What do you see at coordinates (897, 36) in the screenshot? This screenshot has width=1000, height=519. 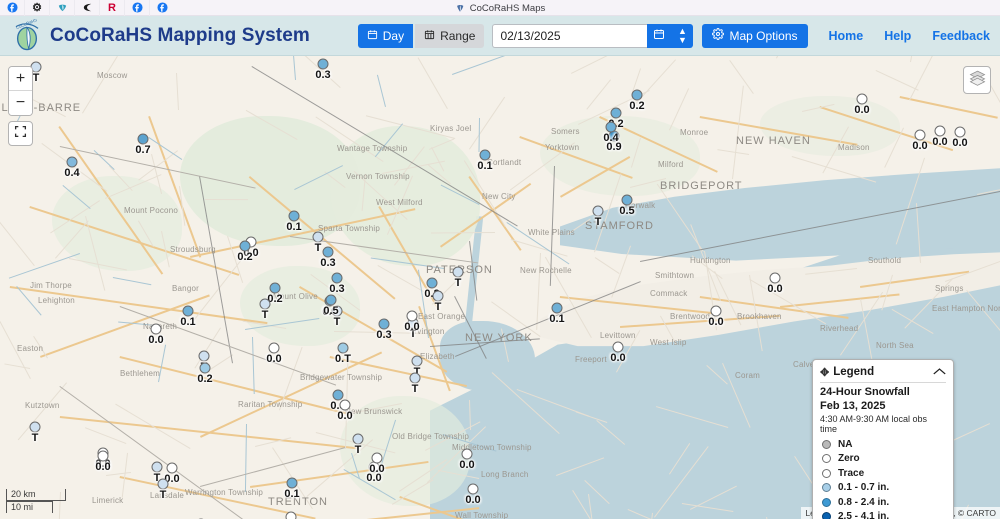 I see `nav-link-help: Help` at bounding box center [897, 36].